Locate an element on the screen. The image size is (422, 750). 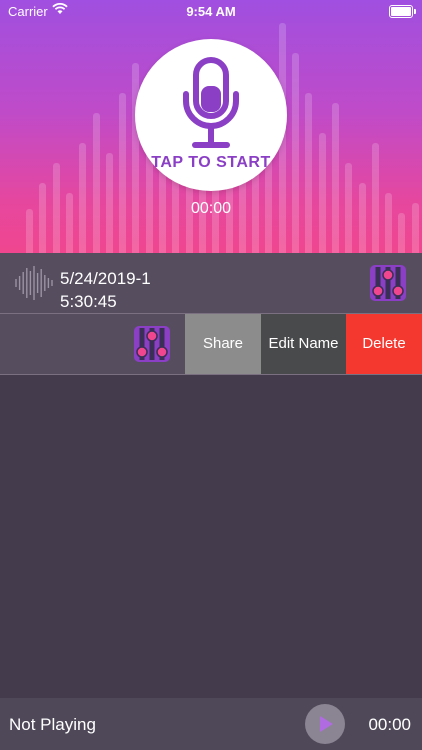
battery-icon is located at coordinates (402, 11).